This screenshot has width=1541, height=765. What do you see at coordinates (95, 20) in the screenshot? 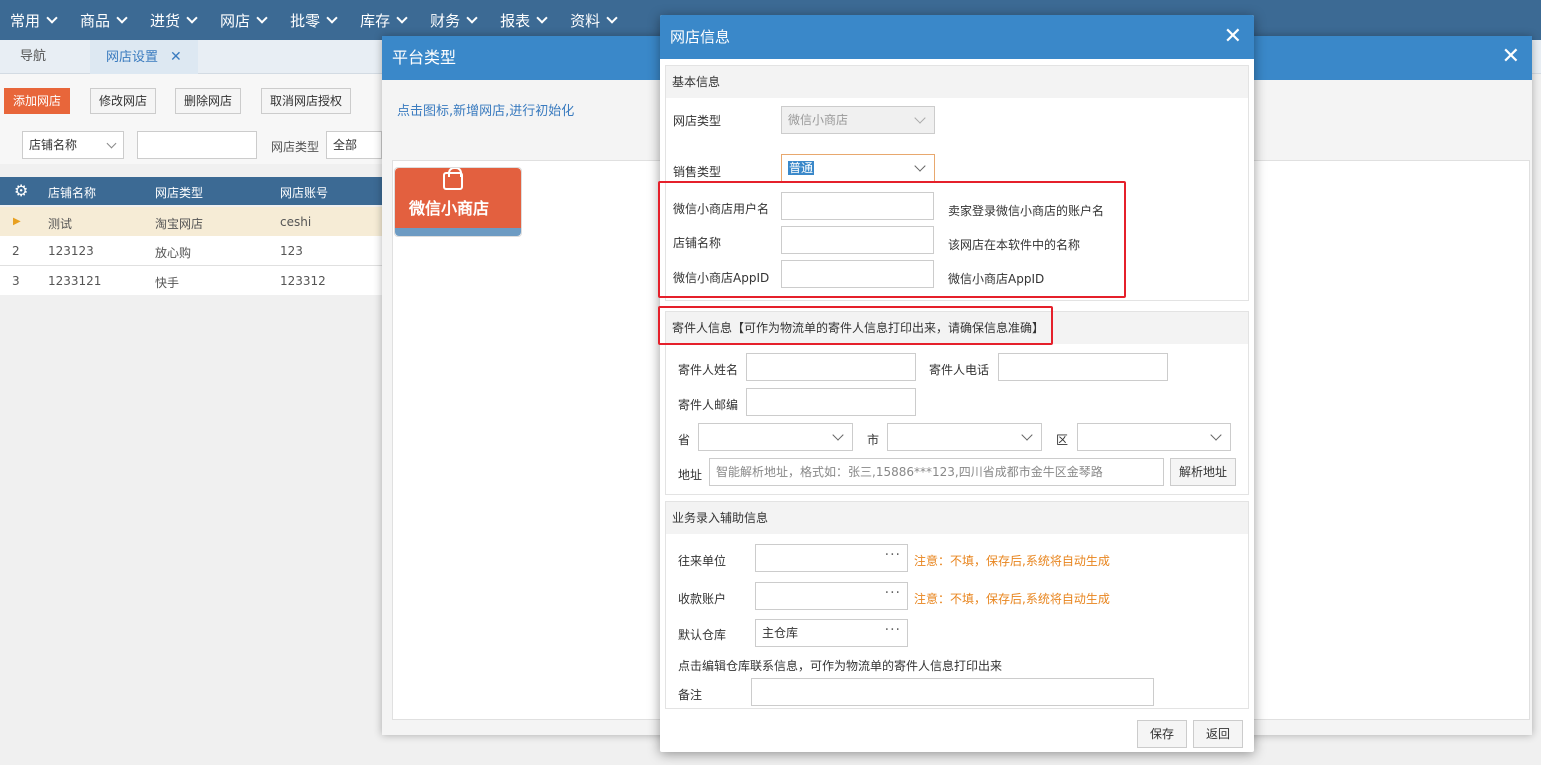
I see `menu-label: 商品` at bounding box center [95, 20].